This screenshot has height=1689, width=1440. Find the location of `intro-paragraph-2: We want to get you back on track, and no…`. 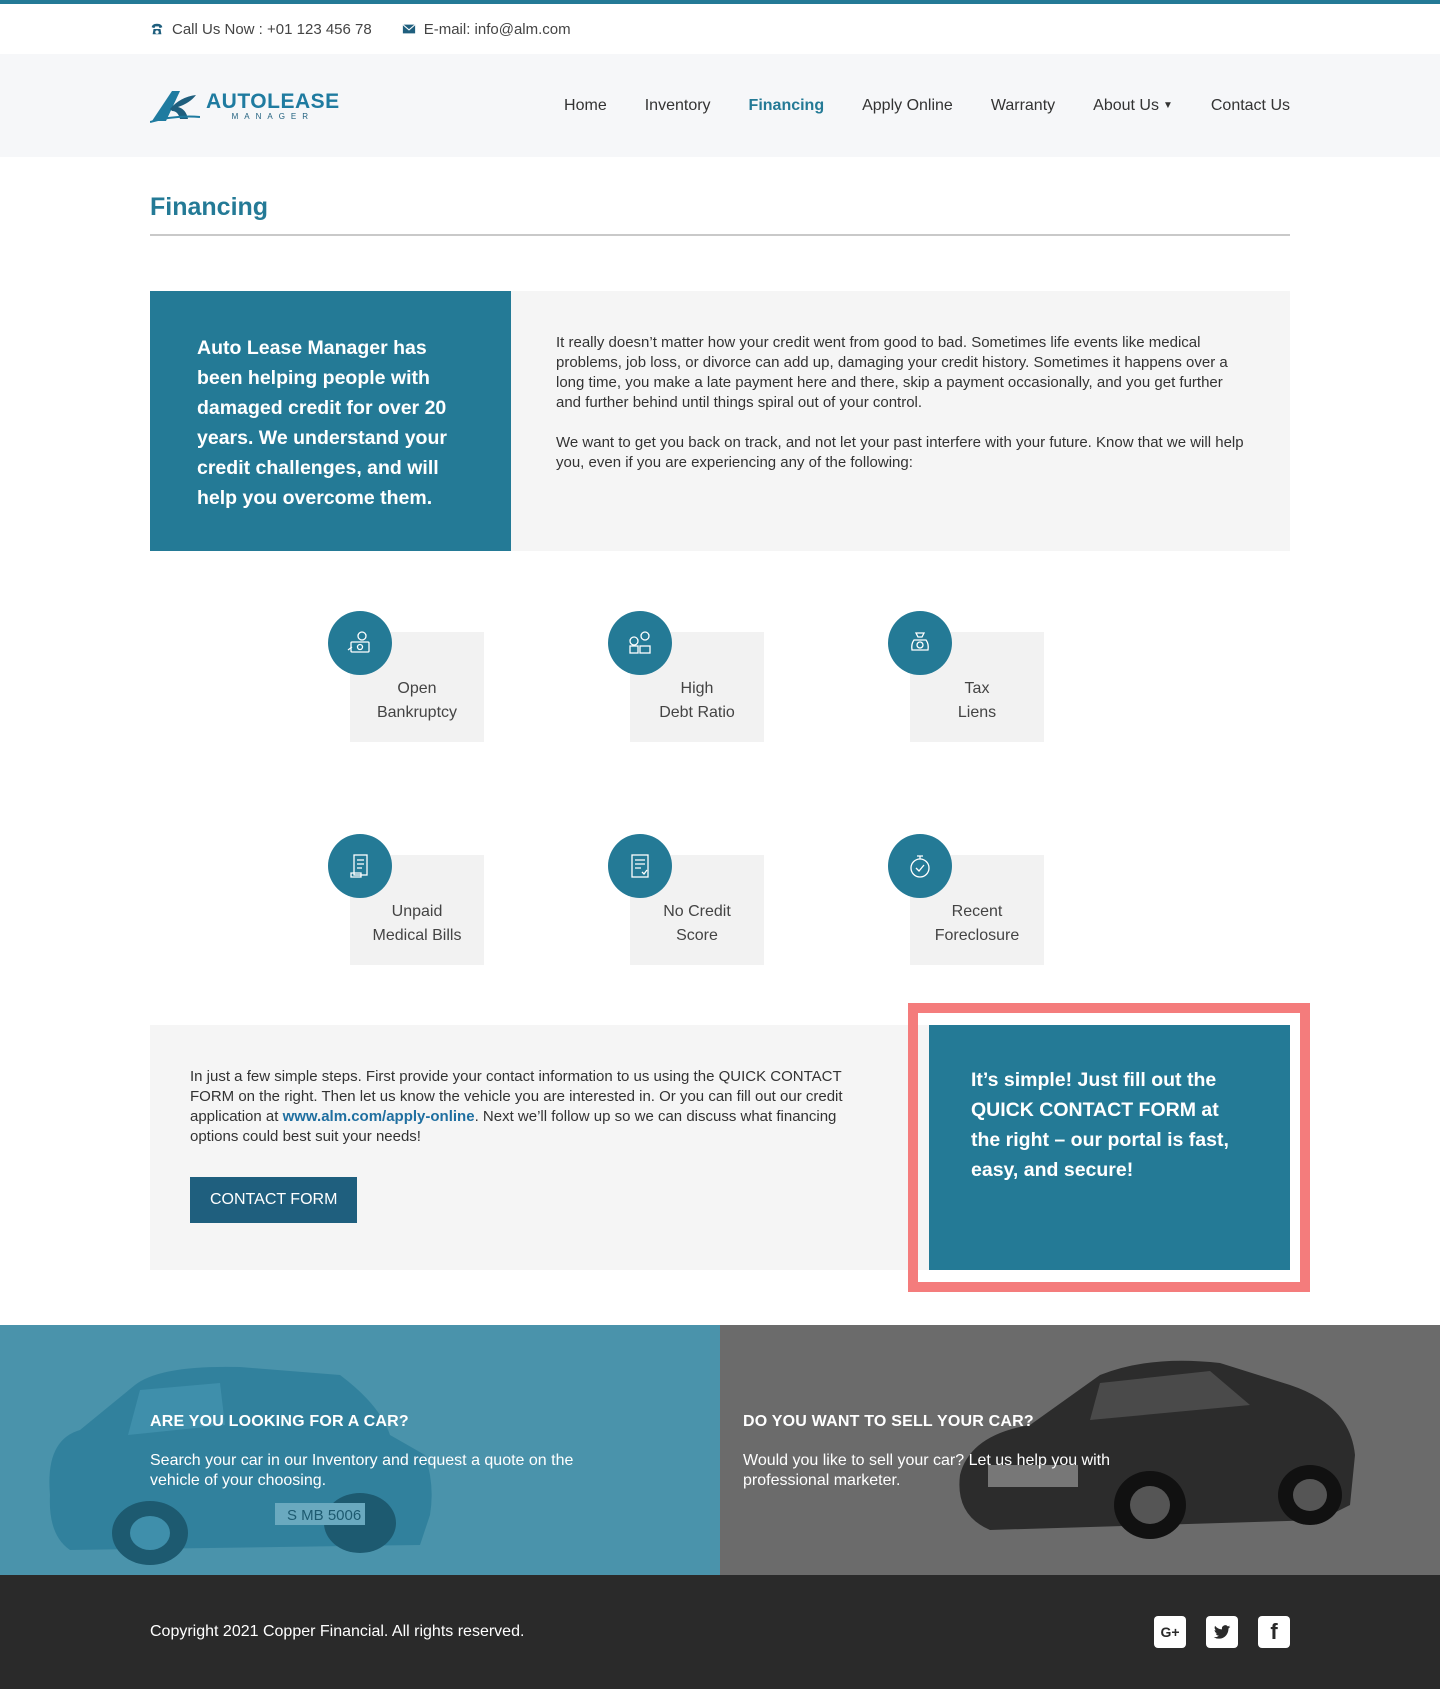

intro-paragraph-2: We want to get you back on track, and no… is located at coordinates (900, 452).